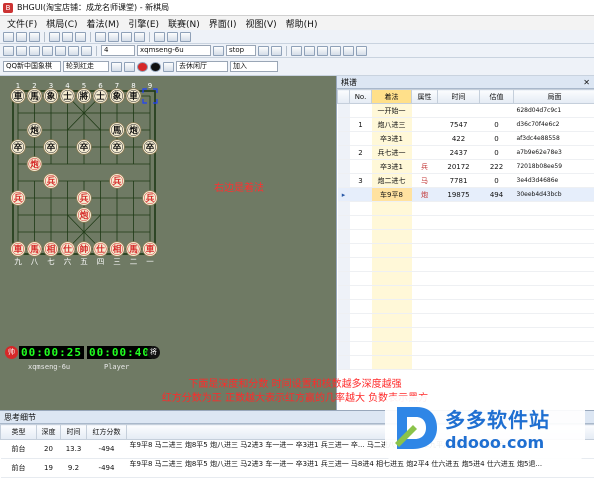  What do you see at coordinates (241, 50) in the screenshot?
I see `stop-button: stop` at bounding box center [241, 50].